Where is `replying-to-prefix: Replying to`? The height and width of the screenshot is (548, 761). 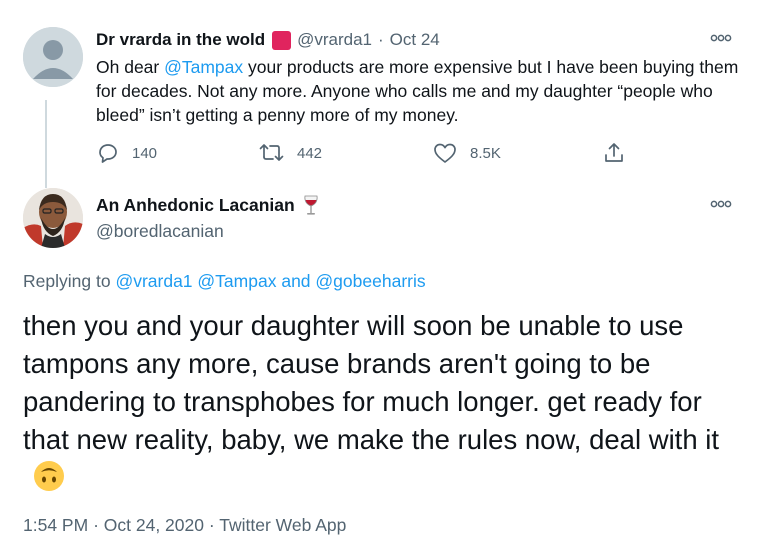
replying-to-prefix: Replying to is located at coordinates (67, 281).